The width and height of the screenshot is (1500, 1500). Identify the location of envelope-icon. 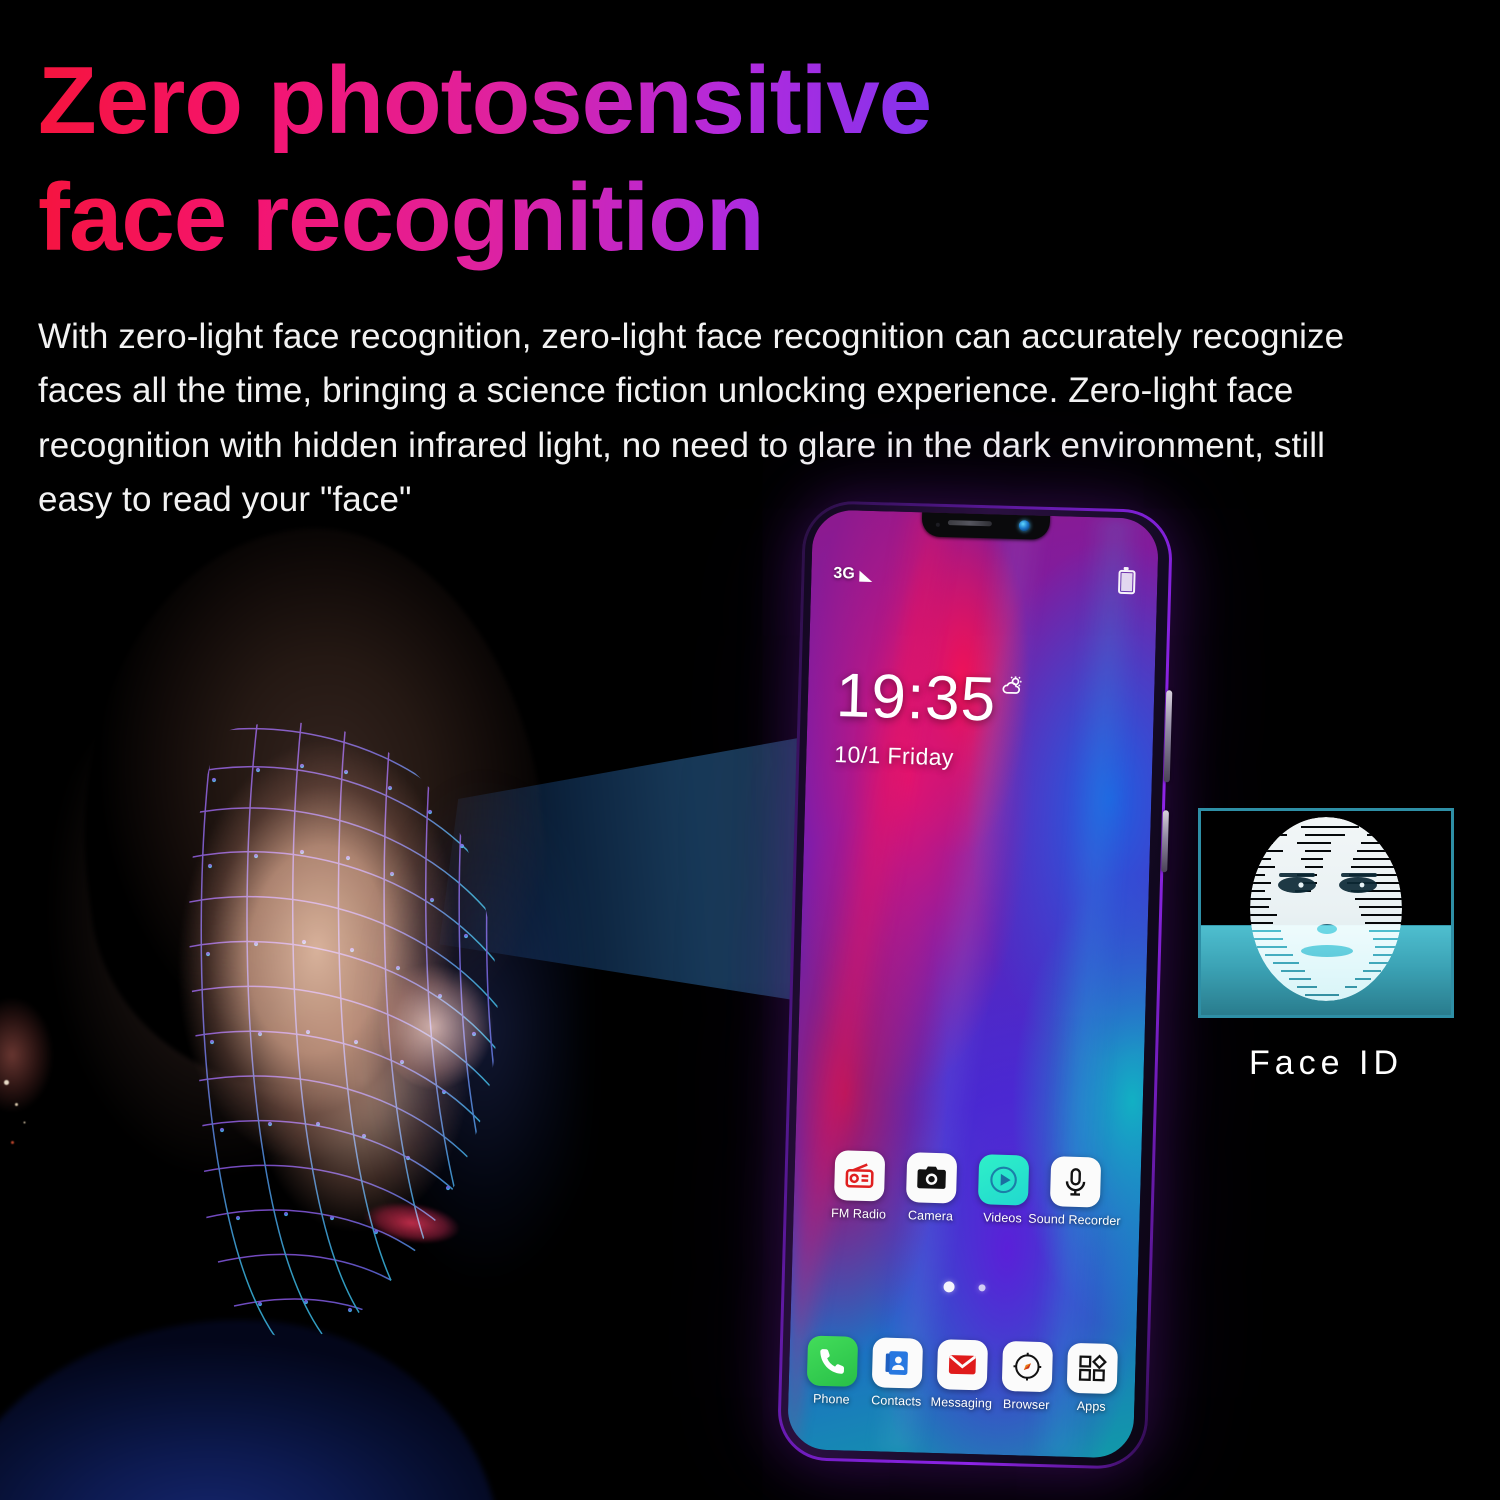
(962, 1365).